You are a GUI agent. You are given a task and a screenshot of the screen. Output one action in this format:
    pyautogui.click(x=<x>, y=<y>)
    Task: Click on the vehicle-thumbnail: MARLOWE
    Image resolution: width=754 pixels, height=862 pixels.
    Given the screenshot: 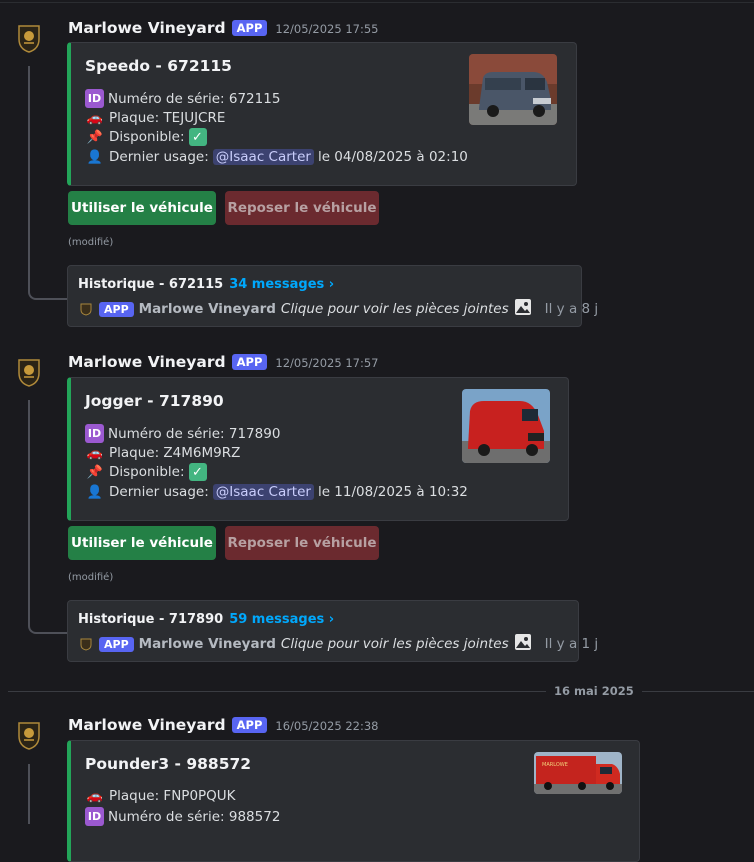 What is the action you would take?
    pyautogui.click(x=578, y=773)
    